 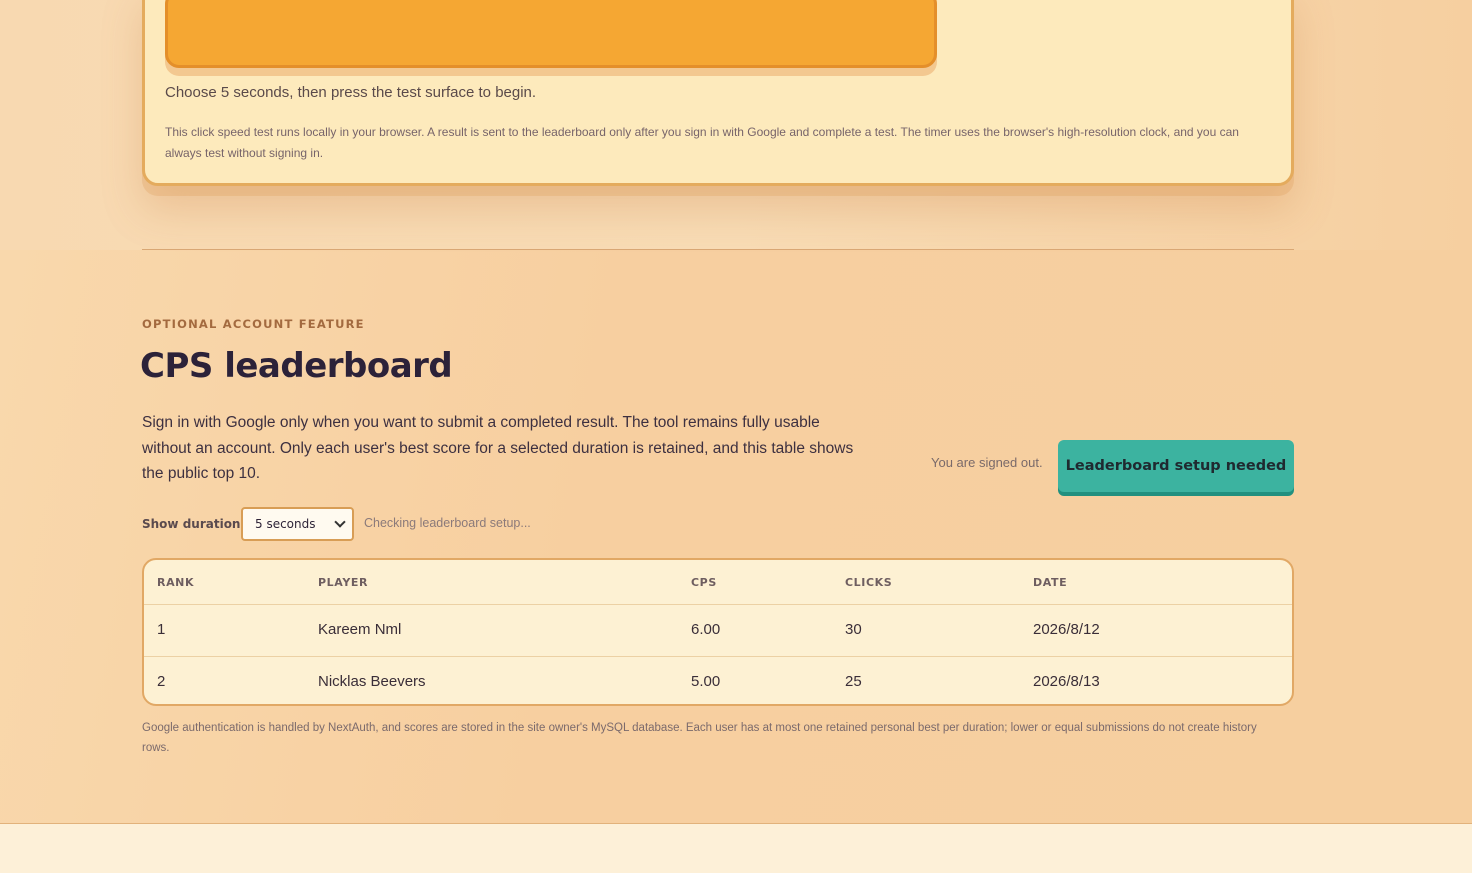 I want to click on leaderboard-setup-button: Leaderboard setup needed, so click(x=1176, y=466).